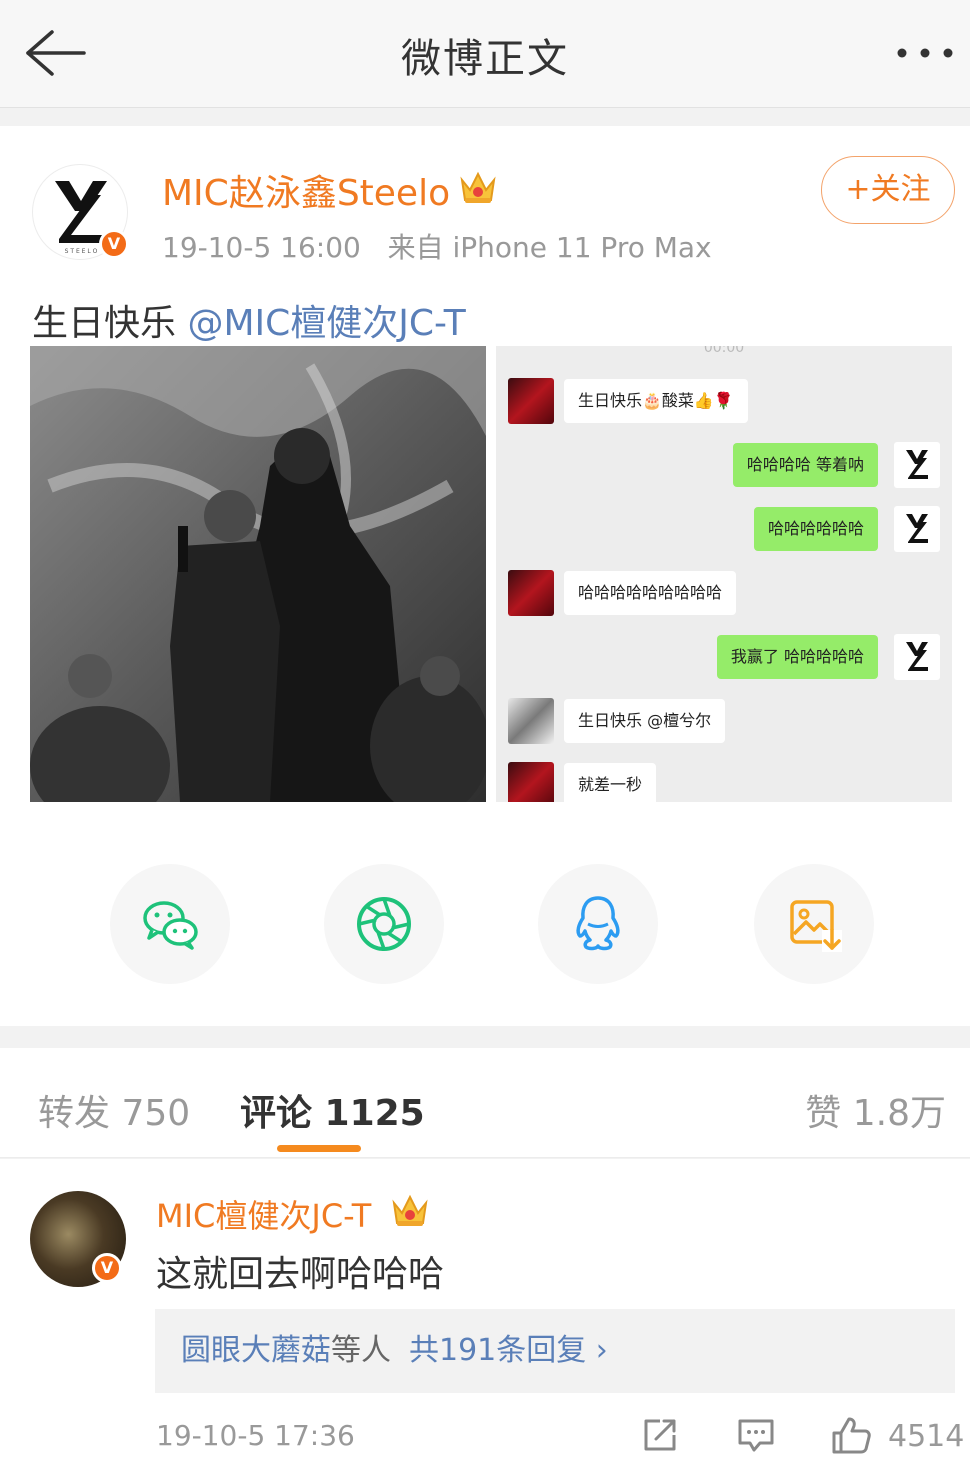 The image size is (970, 1462). What do you see at coordinates (728, 782) in the screenshot?
I see `chat-message: 就差一秒` at bounding box center [728, 782].